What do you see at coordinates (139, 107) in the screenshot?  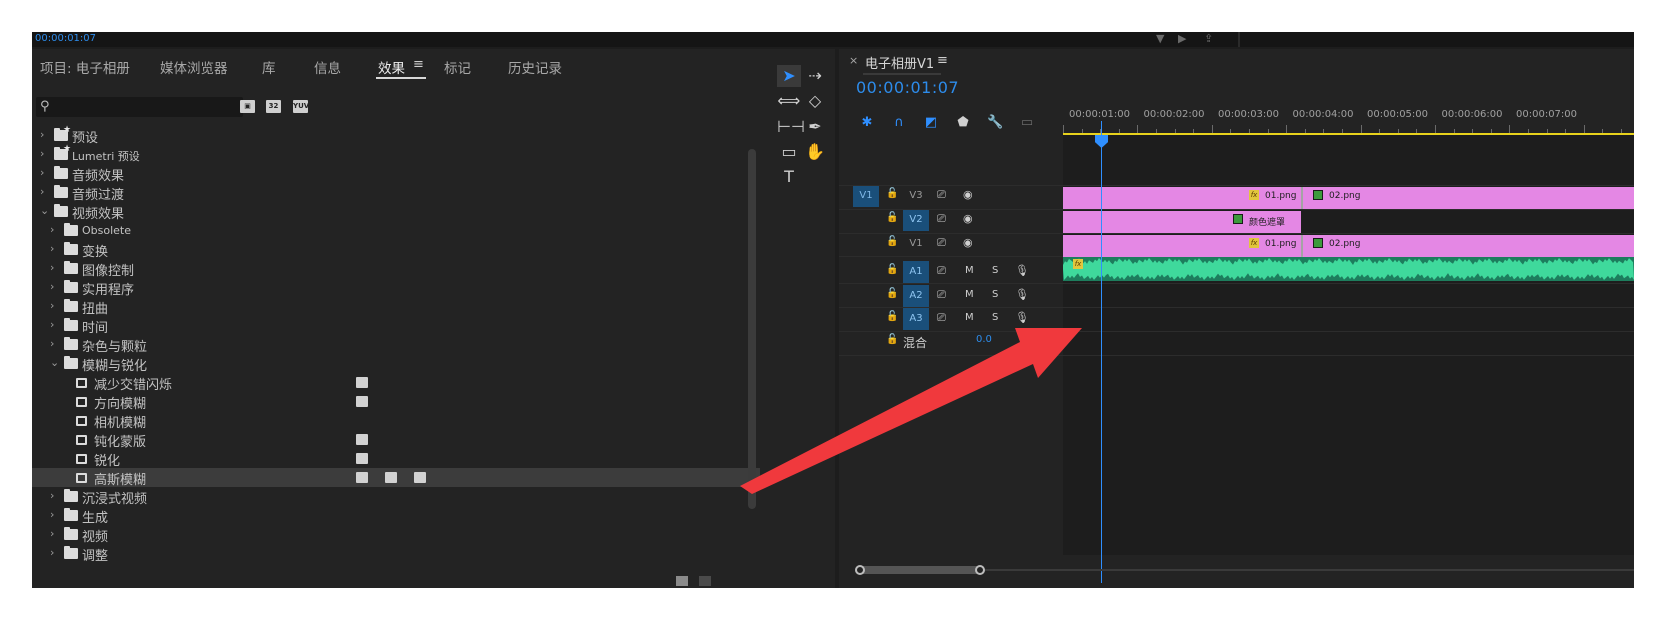 I see `effects-search-input: ⚲` at bounding box center [139, 107].